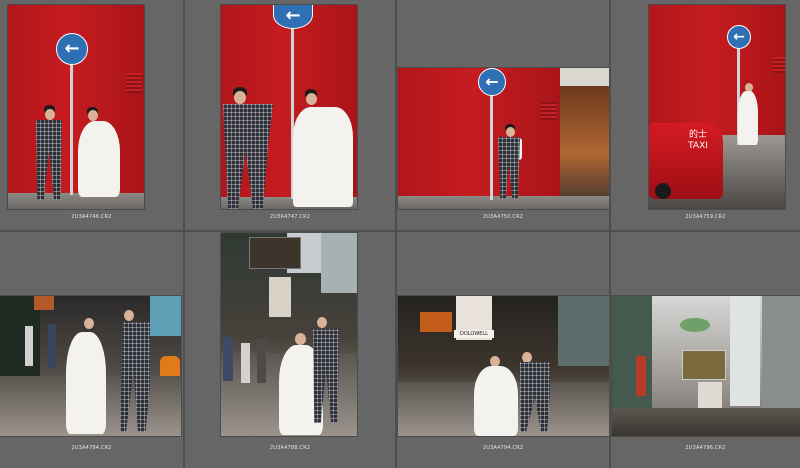 The image size is (800, 468). Describe the element at coordinates (91, 448) in the screenshot. I see `thumbnail-filename: 2U3A4784.CR2` at that location.